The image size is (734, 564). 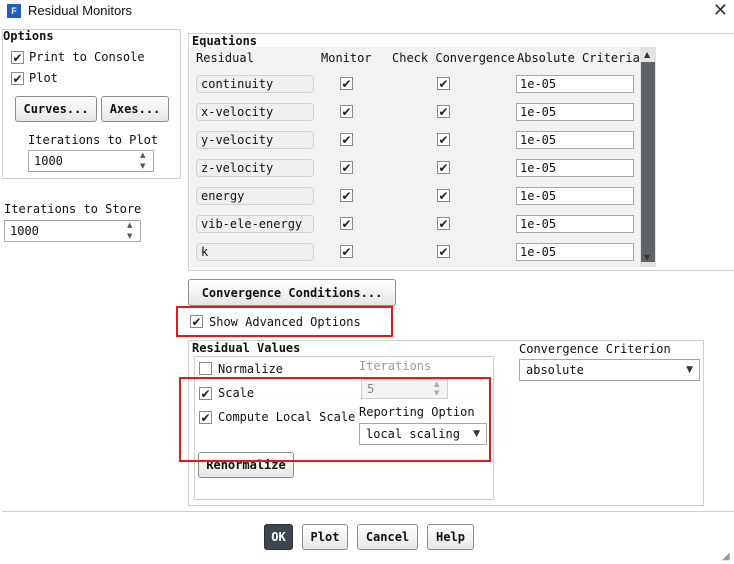 I want to click on convergence-criterion-select: absolute ▼, so click(x=609, y=370).